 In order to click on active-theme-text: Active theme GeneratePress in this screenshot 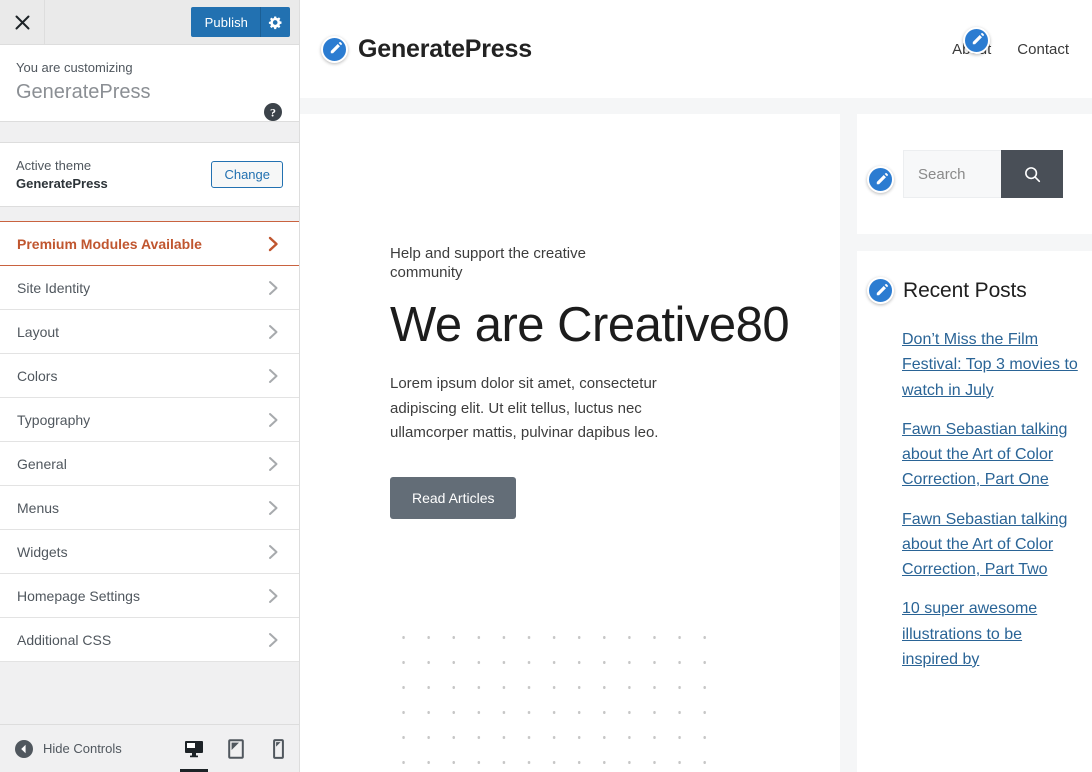, I will do `click(62, 174)`.